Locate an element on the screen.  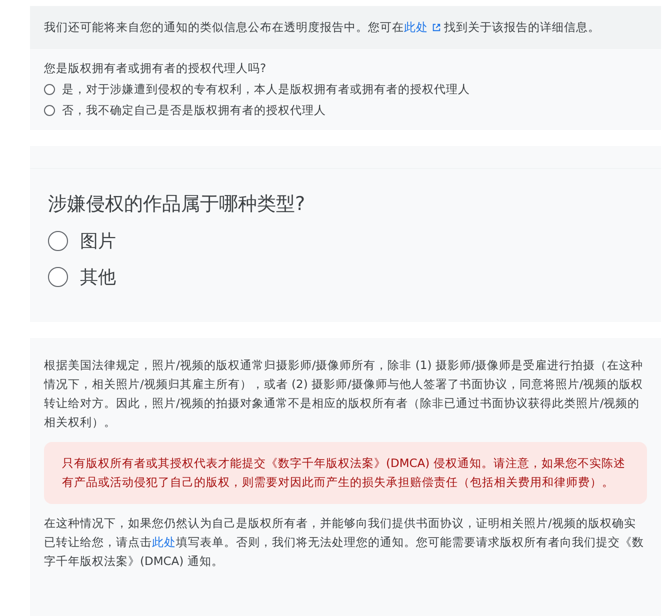
info-paragraph: 根据美国法律规定，照片/视频的版权通常归摄影师/摄像师所有，除非 (1) 摄影师/摄像师是受雇进行拍摄（在这种情况下，相关照片/视频归其雇主所有），或者 (2) 摄影师/摄像师与他人签署了书面协议，同意将照片/视频的版权转让给对方。因此，照片/视频的拍摄对象通常不是相应的版权所有者（除非已通过书面协议获得此类照片/视频的相关权利）。 is located at coordinates (344, 394).